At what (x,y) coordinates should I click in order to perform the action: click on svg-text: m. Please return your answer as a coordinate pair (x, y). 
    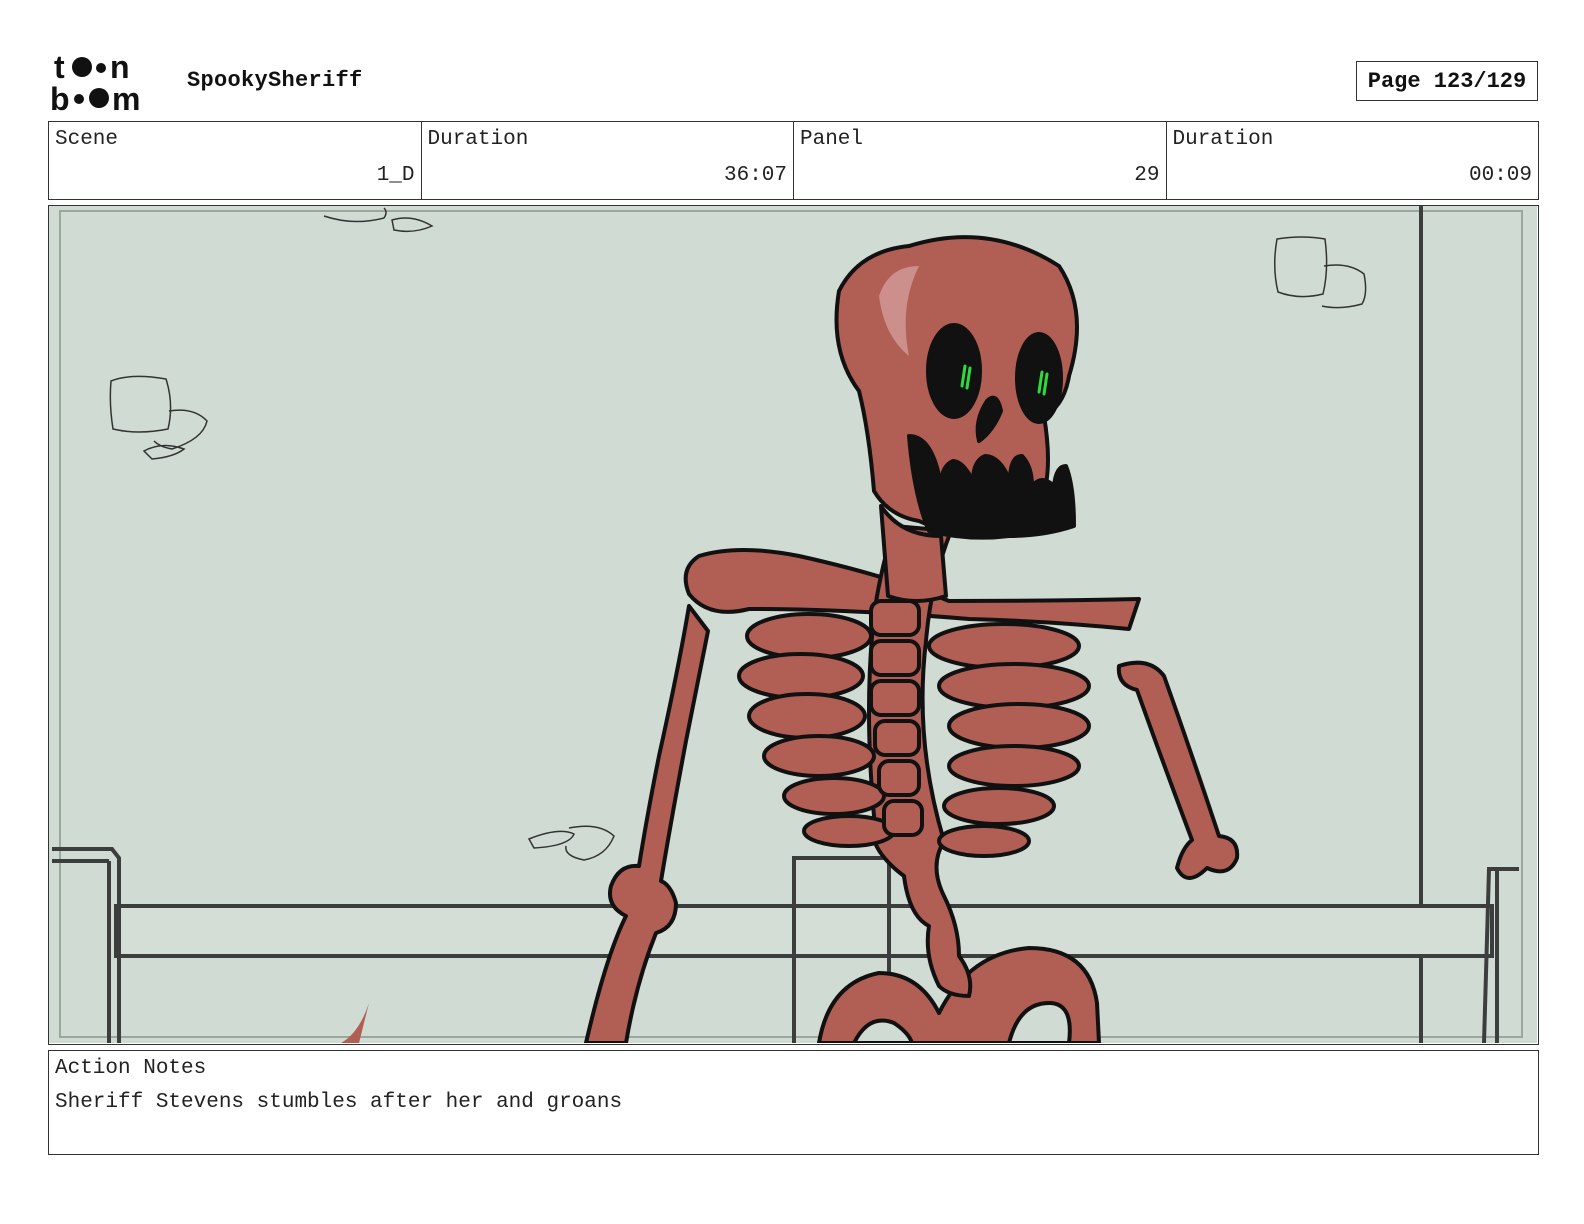
    Looking at the image, I should click on (126, 97).